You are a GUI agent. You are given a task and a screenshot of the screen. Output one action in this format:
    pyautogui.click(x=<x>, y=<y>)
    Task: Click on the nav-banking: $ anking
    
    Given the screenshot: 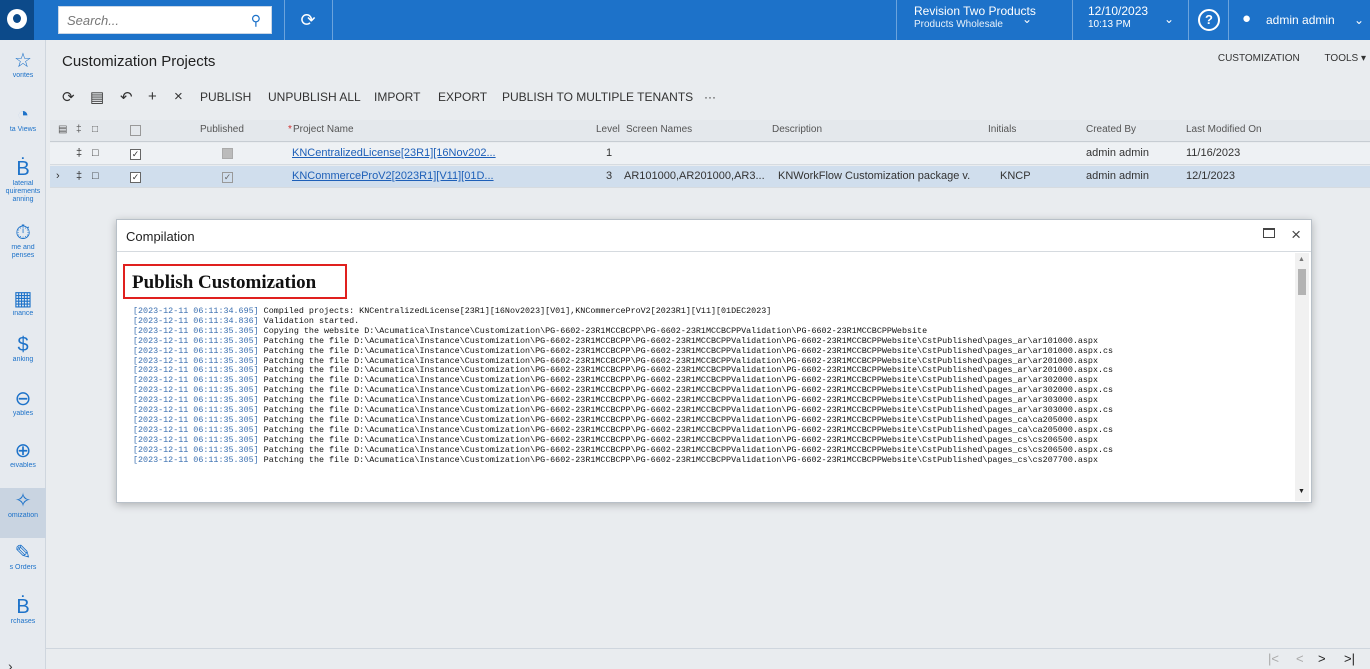 What is the action you would take?
    pyautogui.click(x=23, y=356)
    